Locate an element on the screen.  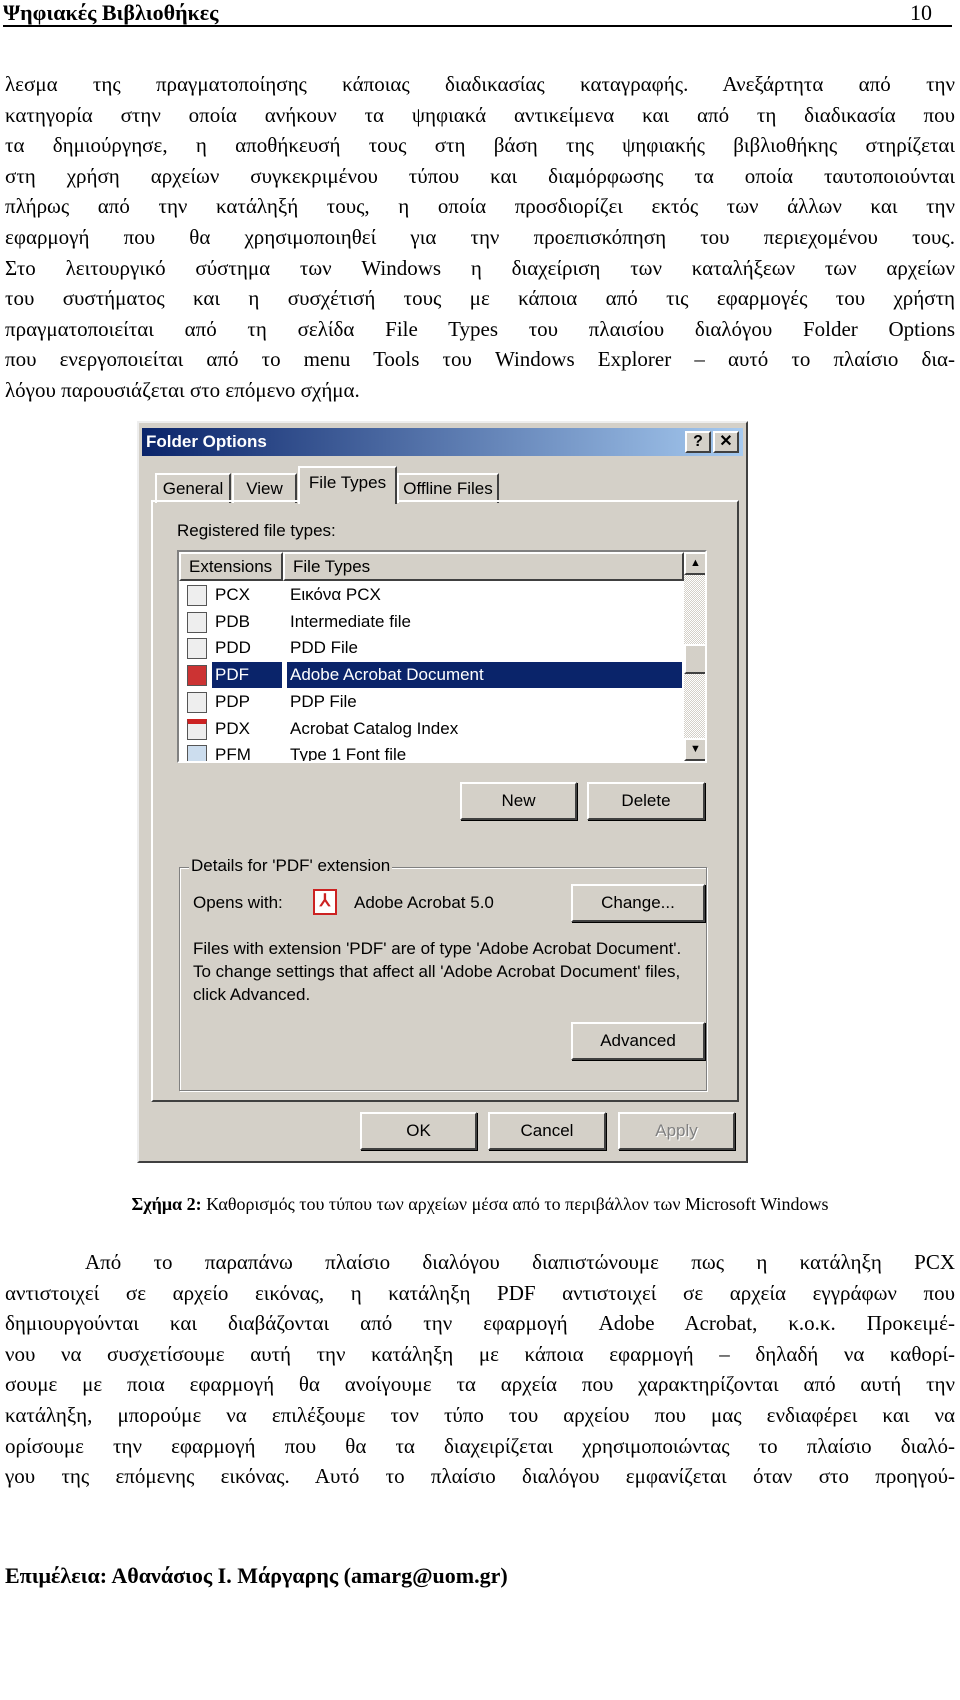
file-type: Acrobat Catalog Index is located at coordinates (374, 728).